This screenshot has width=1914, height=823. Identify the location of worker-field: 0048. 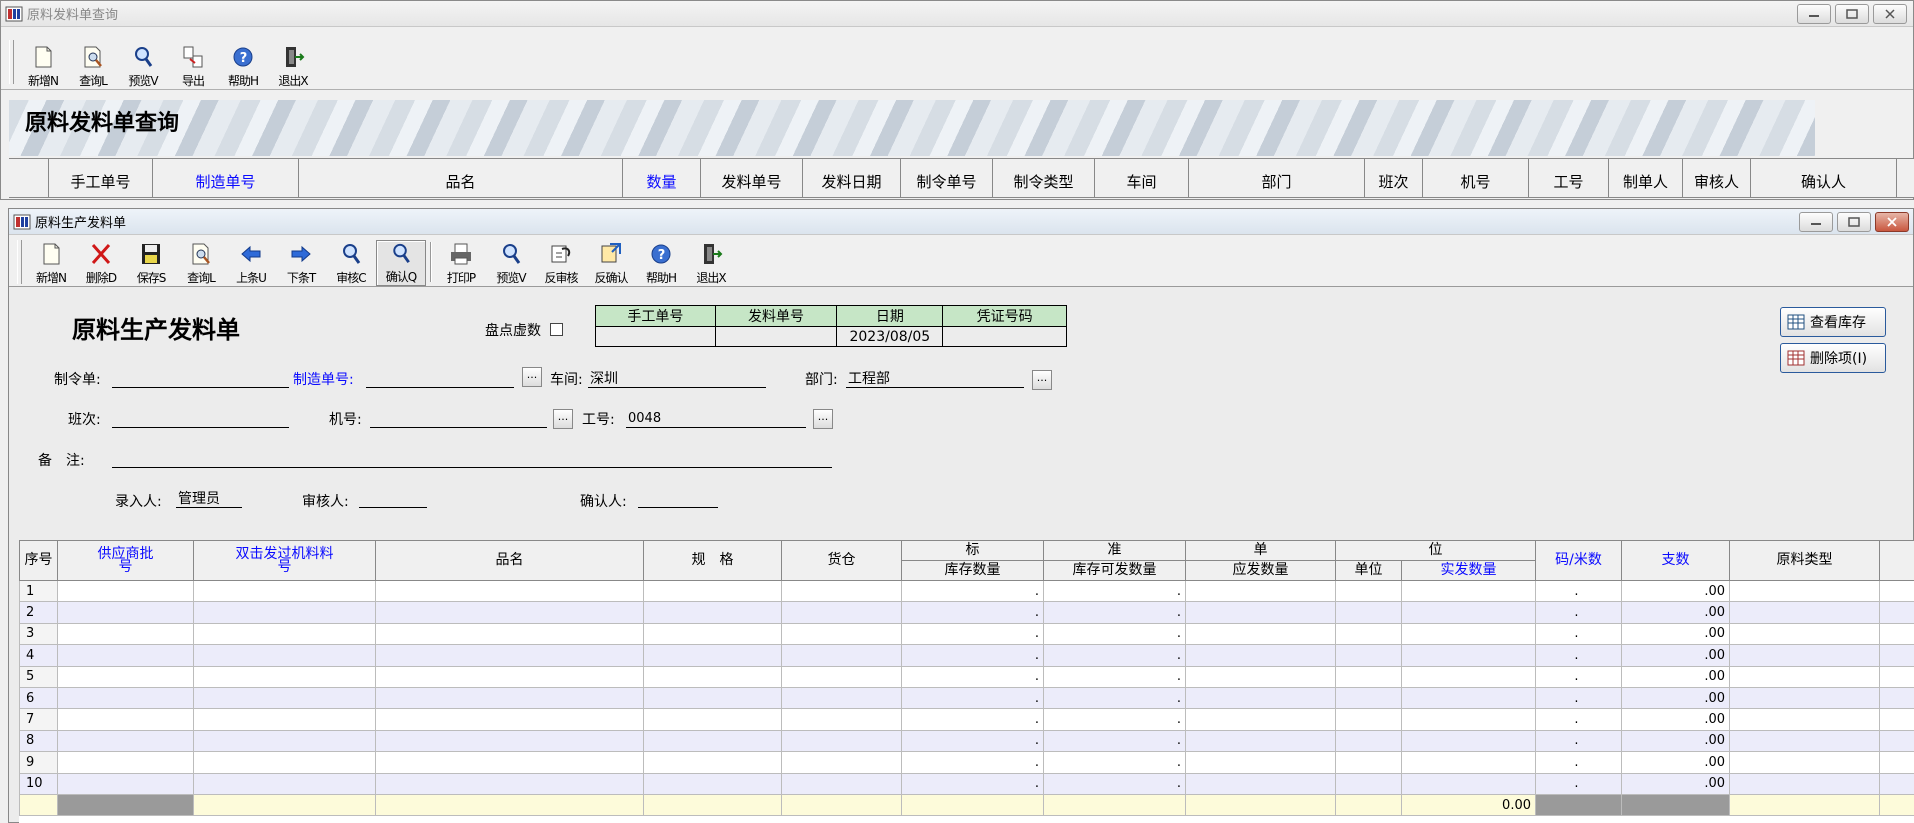
(716, 419).